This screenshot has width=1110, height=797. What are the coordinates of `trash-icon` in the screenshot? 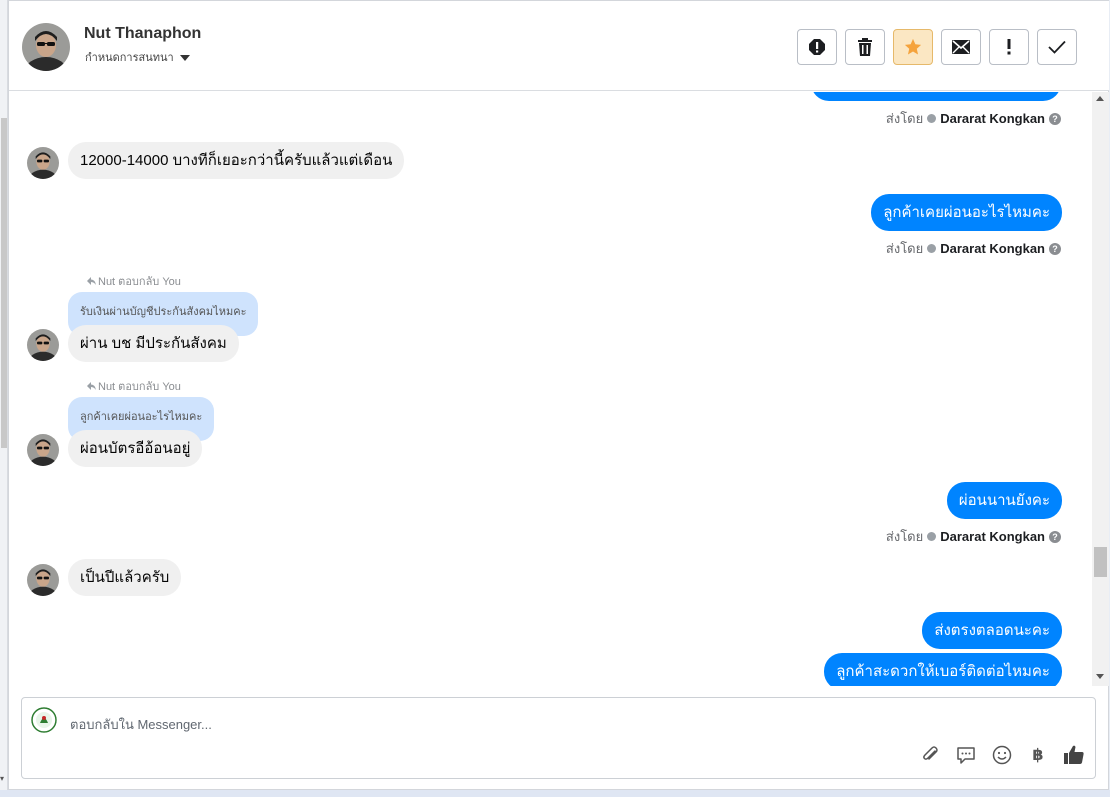 It's located at (865, 47).